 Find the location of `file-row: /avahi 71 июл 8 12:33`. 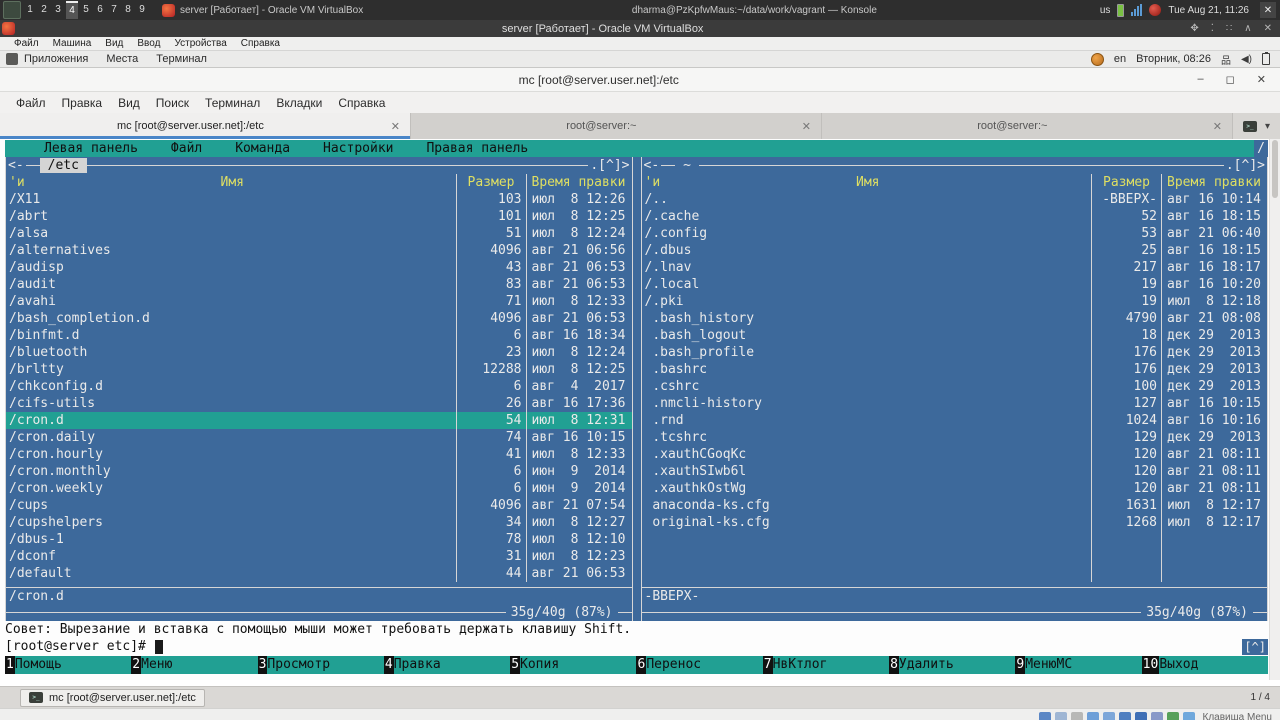

file-row: /avahi 71 июл 8 12:33 is located at coordinates (319, 301).